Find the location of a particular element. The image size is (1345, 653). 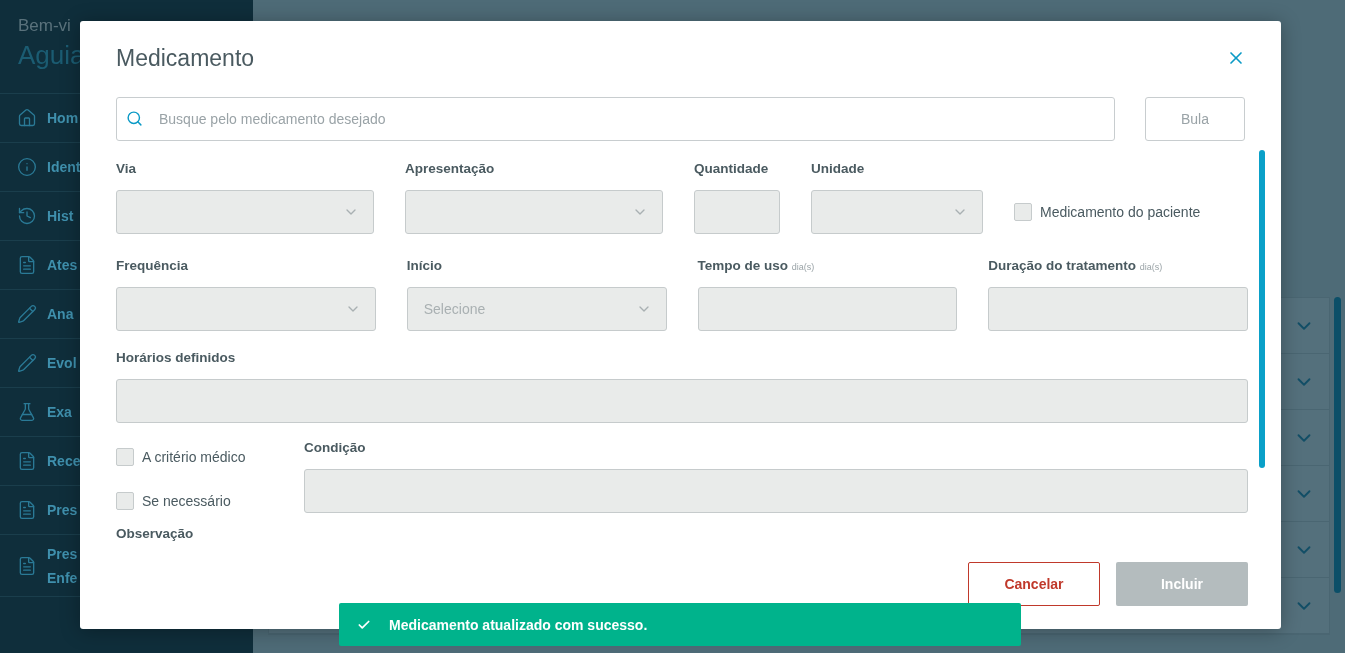

leaflet-button: Bula is located at coordinates (1195, 119).